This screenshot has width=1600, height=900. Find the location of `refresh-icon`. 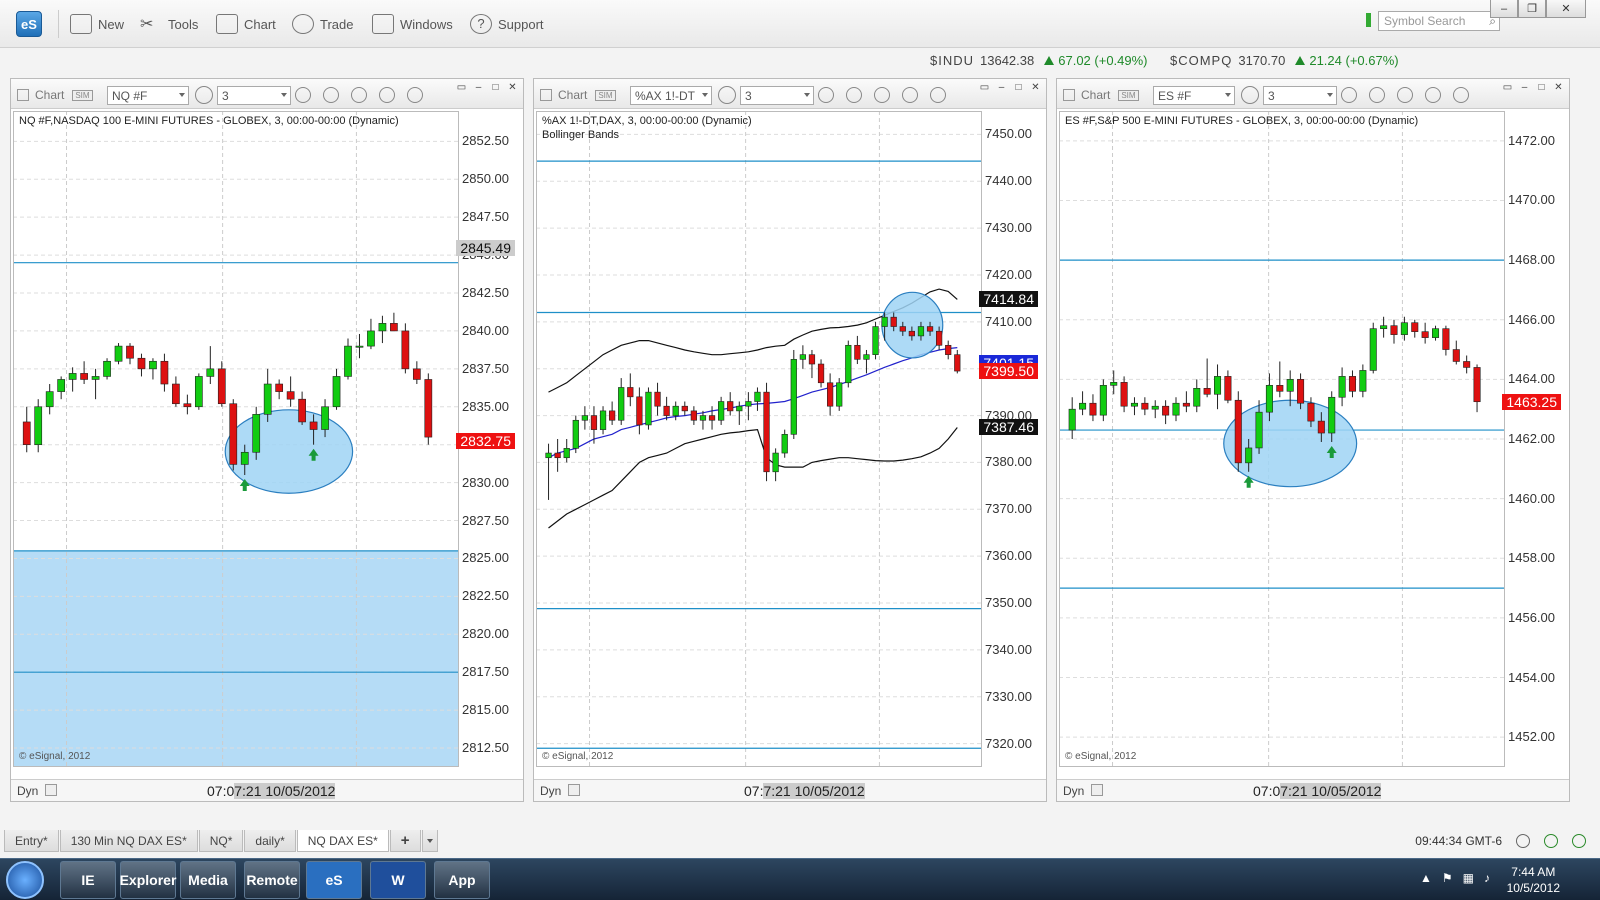

refresh-icon is located at coordinates (1551, 841).